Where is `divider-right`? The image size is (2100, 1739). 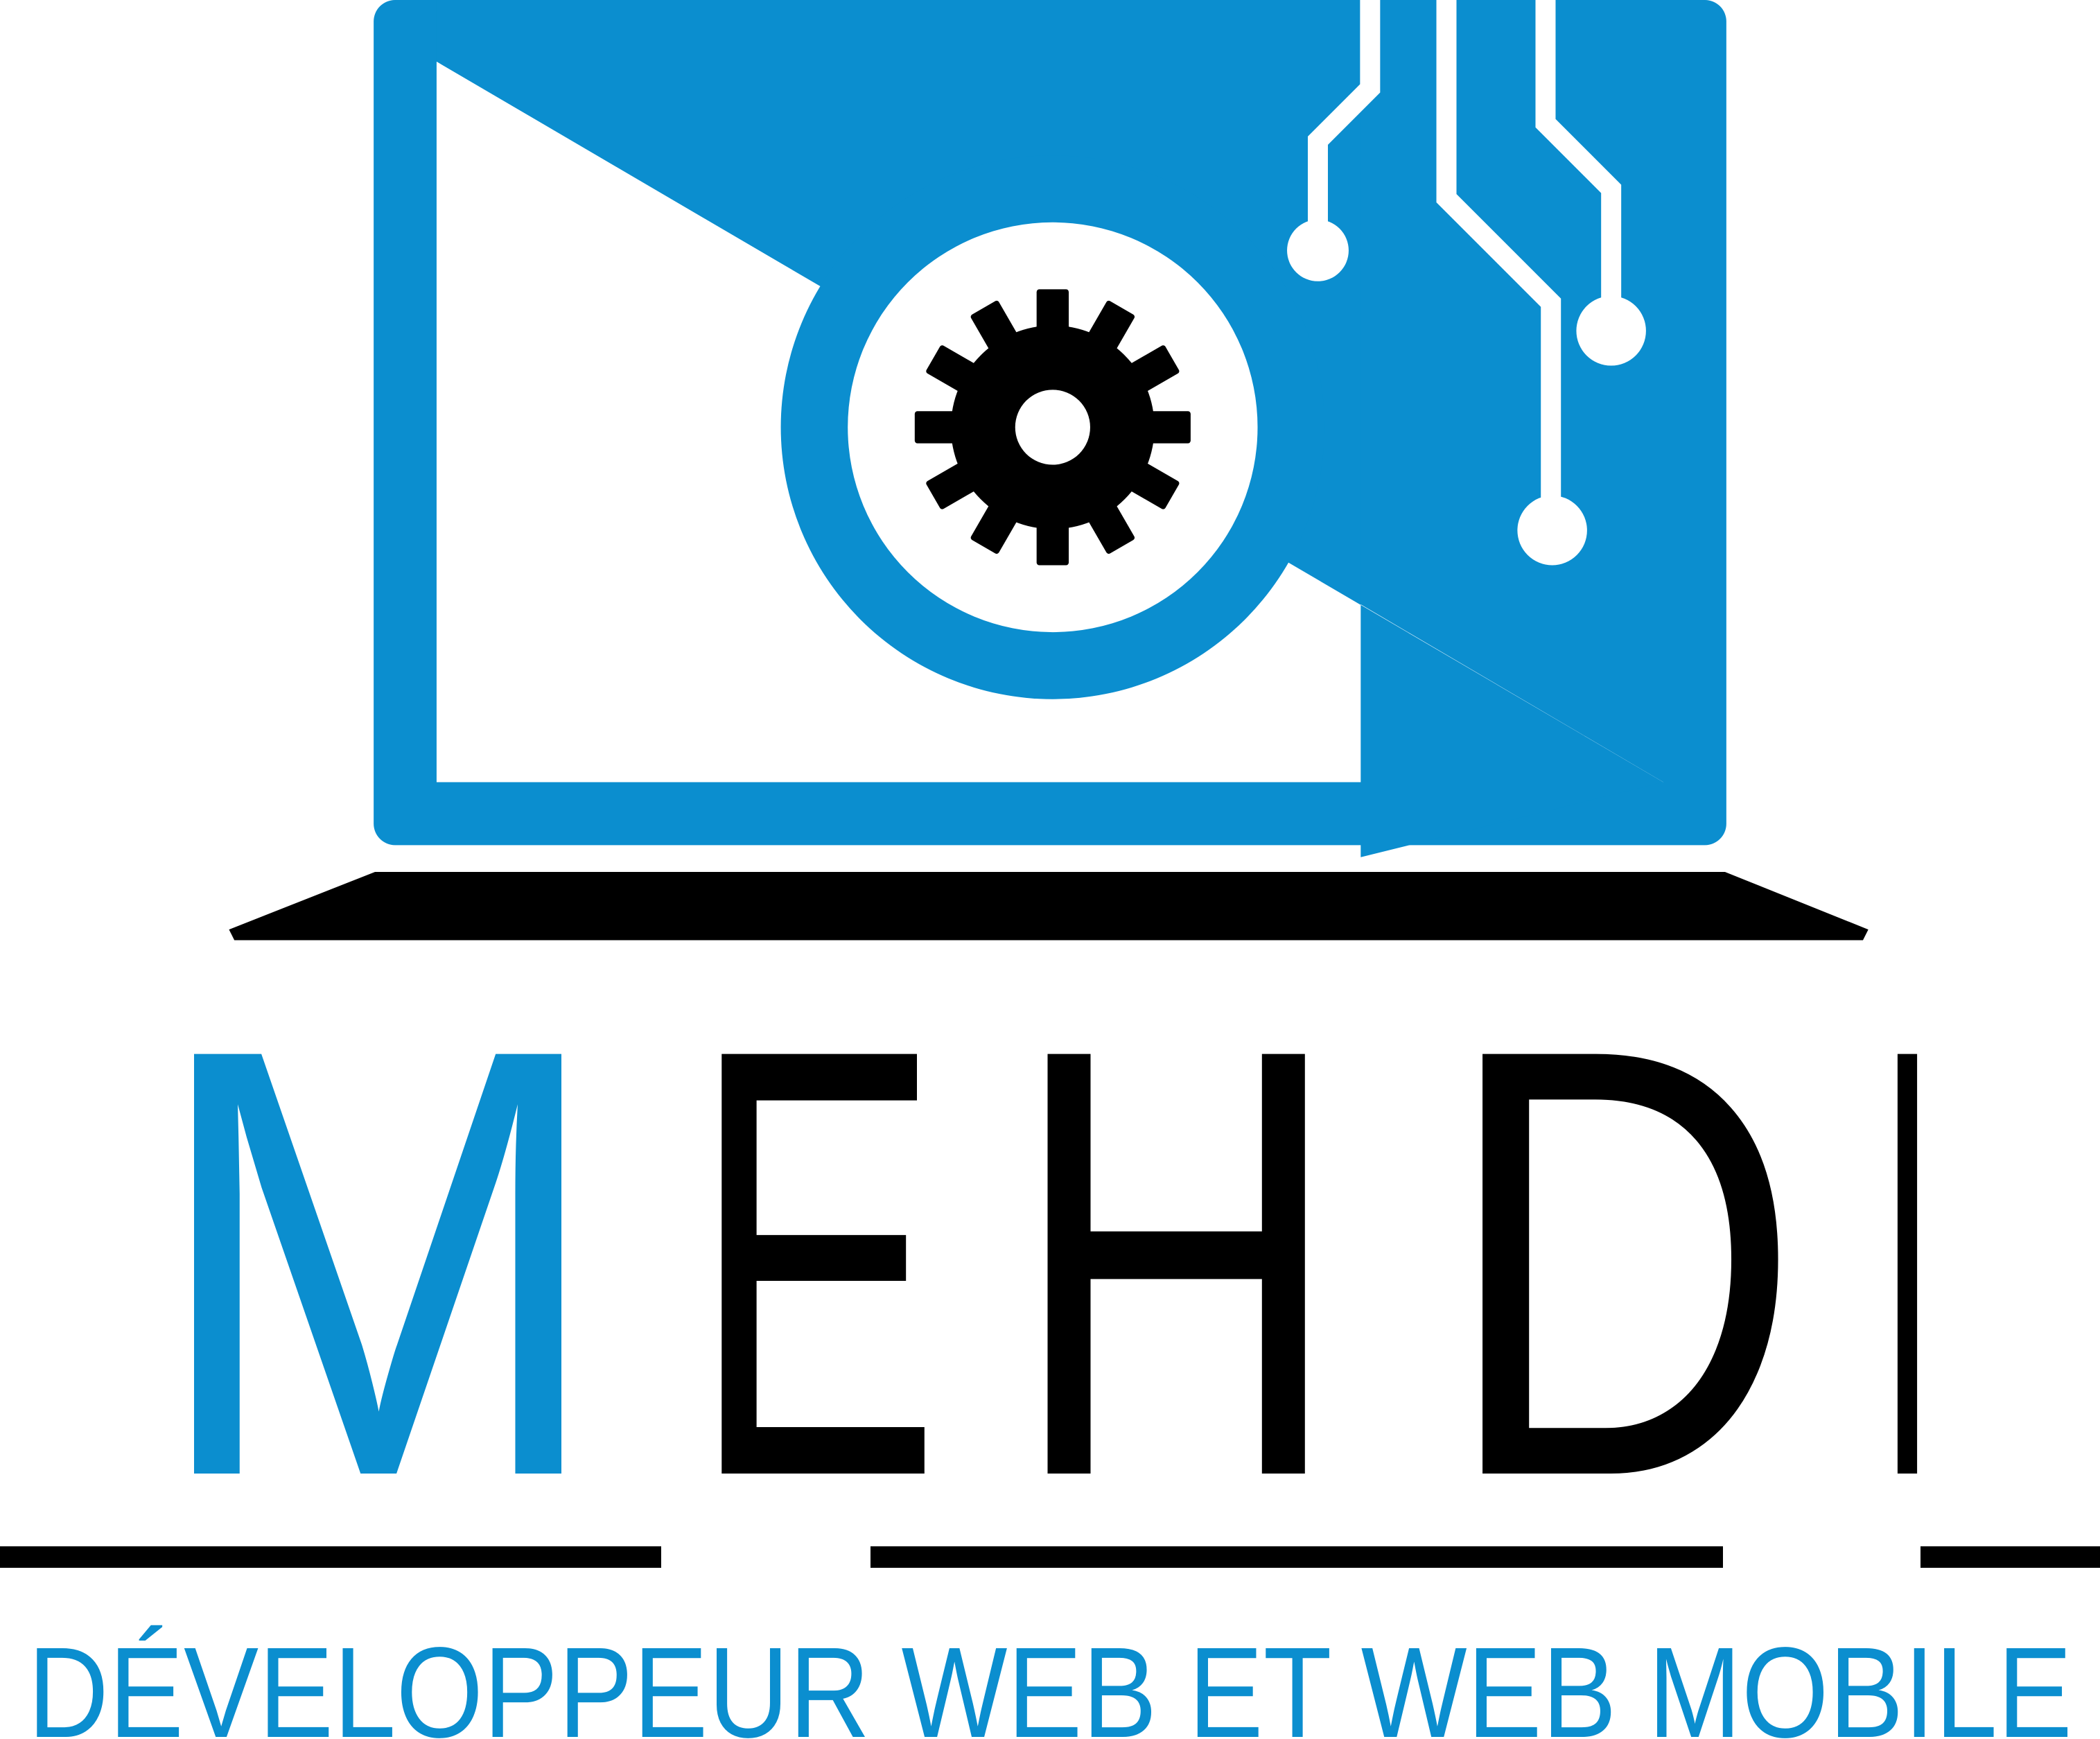
divider-right is located at coordinates (2010, 1557).